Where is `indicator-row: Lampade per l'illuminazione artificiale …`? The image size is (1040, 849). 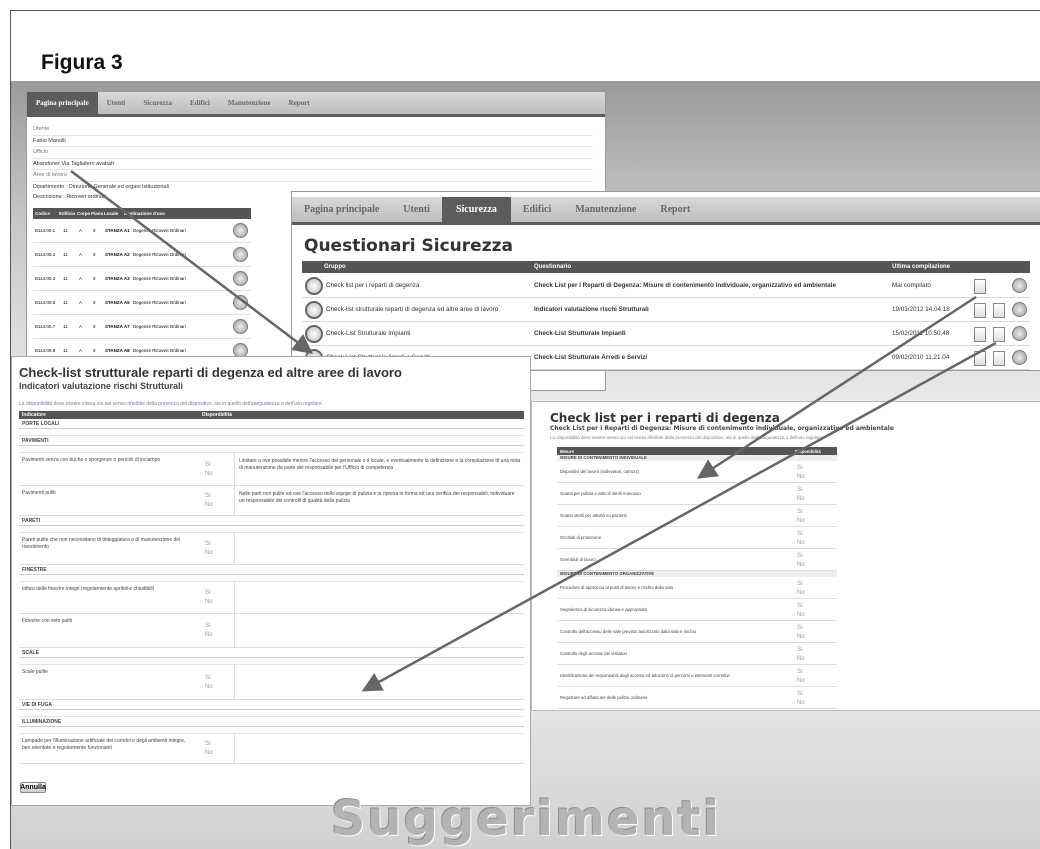 indicator-row: Lampade per l'illuminazione artificiale … is located at coordinates (271, 749).